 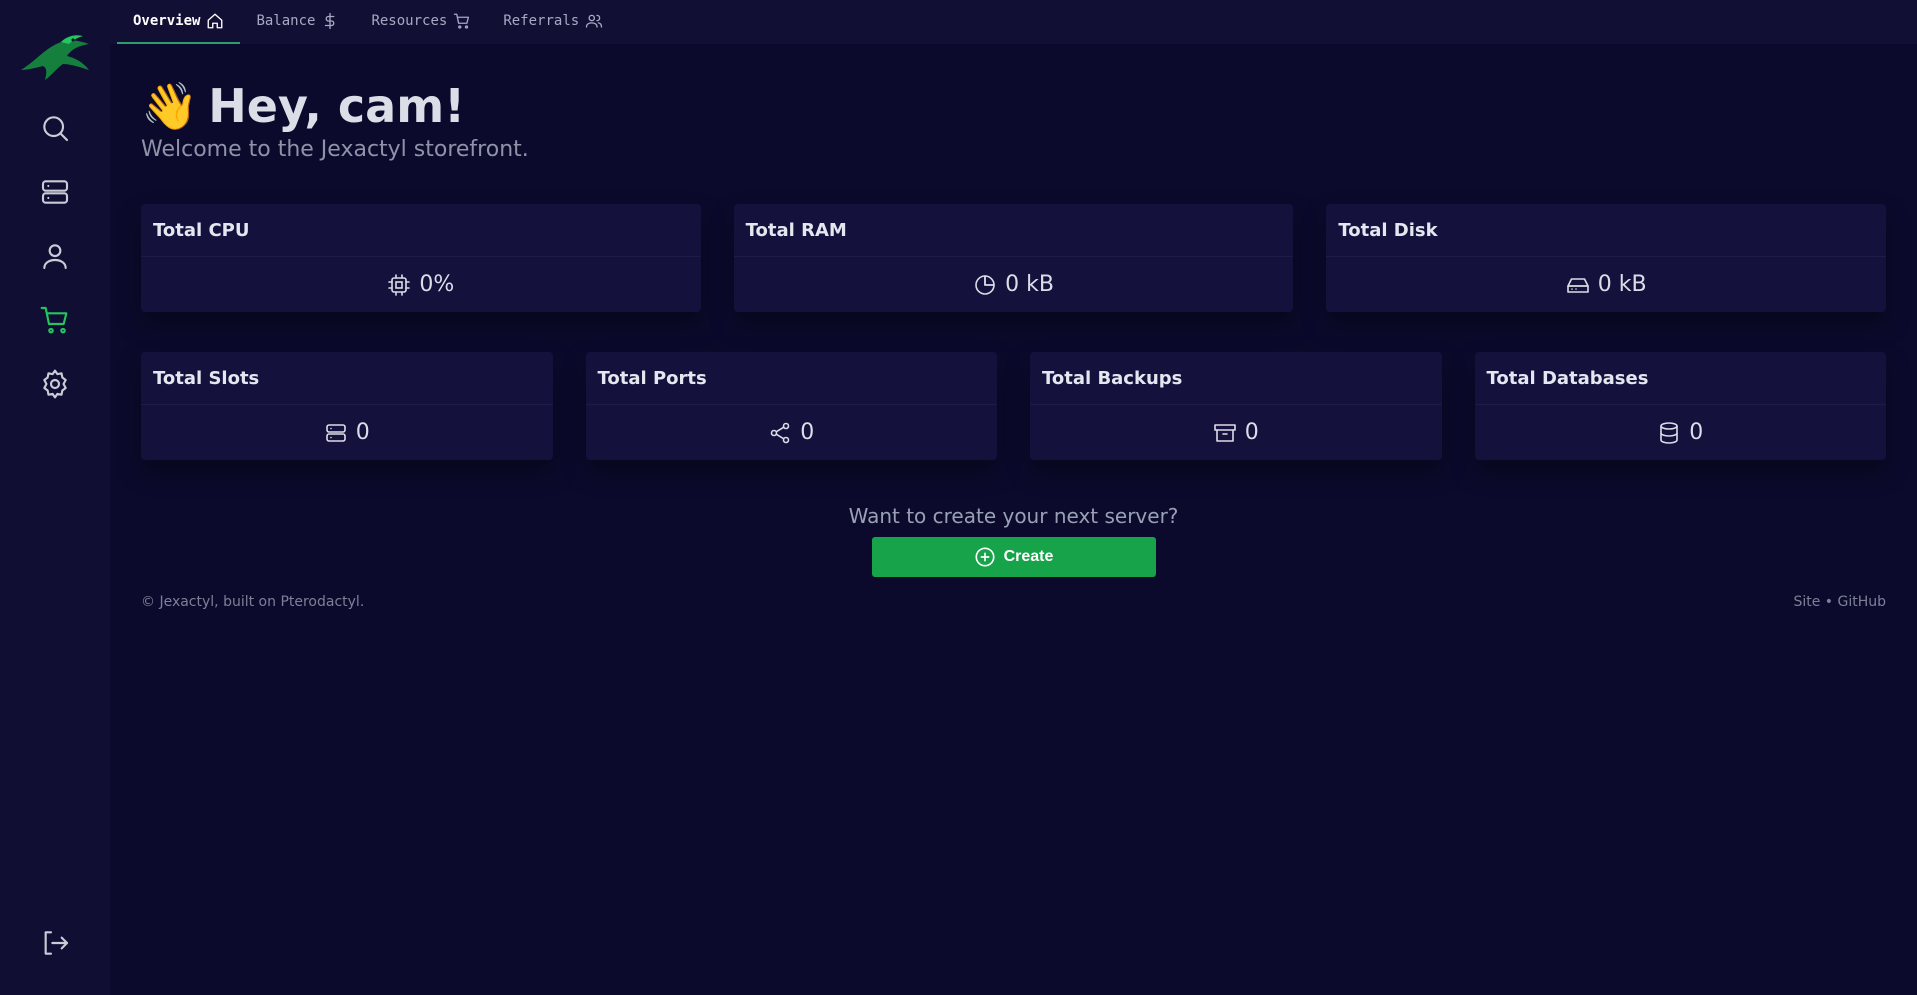 What do you see at coordinates (337, 106) in the screenshot?
I see `page-title: Hey, cam!` at bounding box center [337, 106].